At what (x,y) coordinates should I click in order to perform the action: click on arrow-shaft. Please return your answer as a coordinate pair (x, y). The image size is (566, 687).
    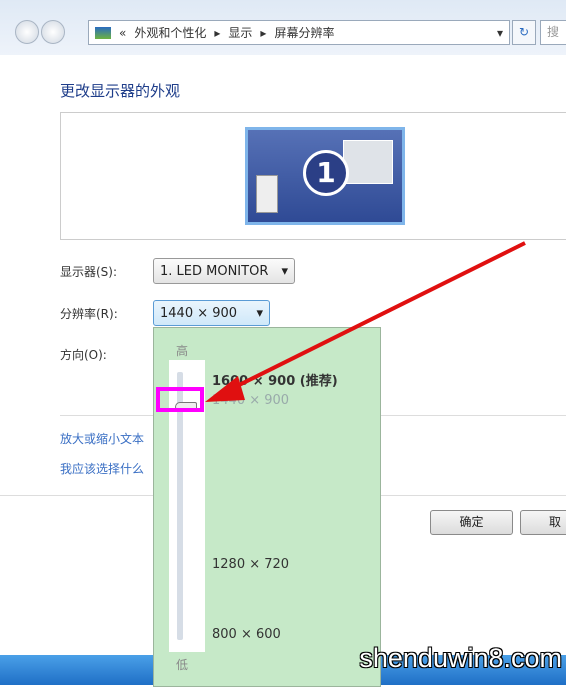
    Looking at the image, I should click on (375, 317).